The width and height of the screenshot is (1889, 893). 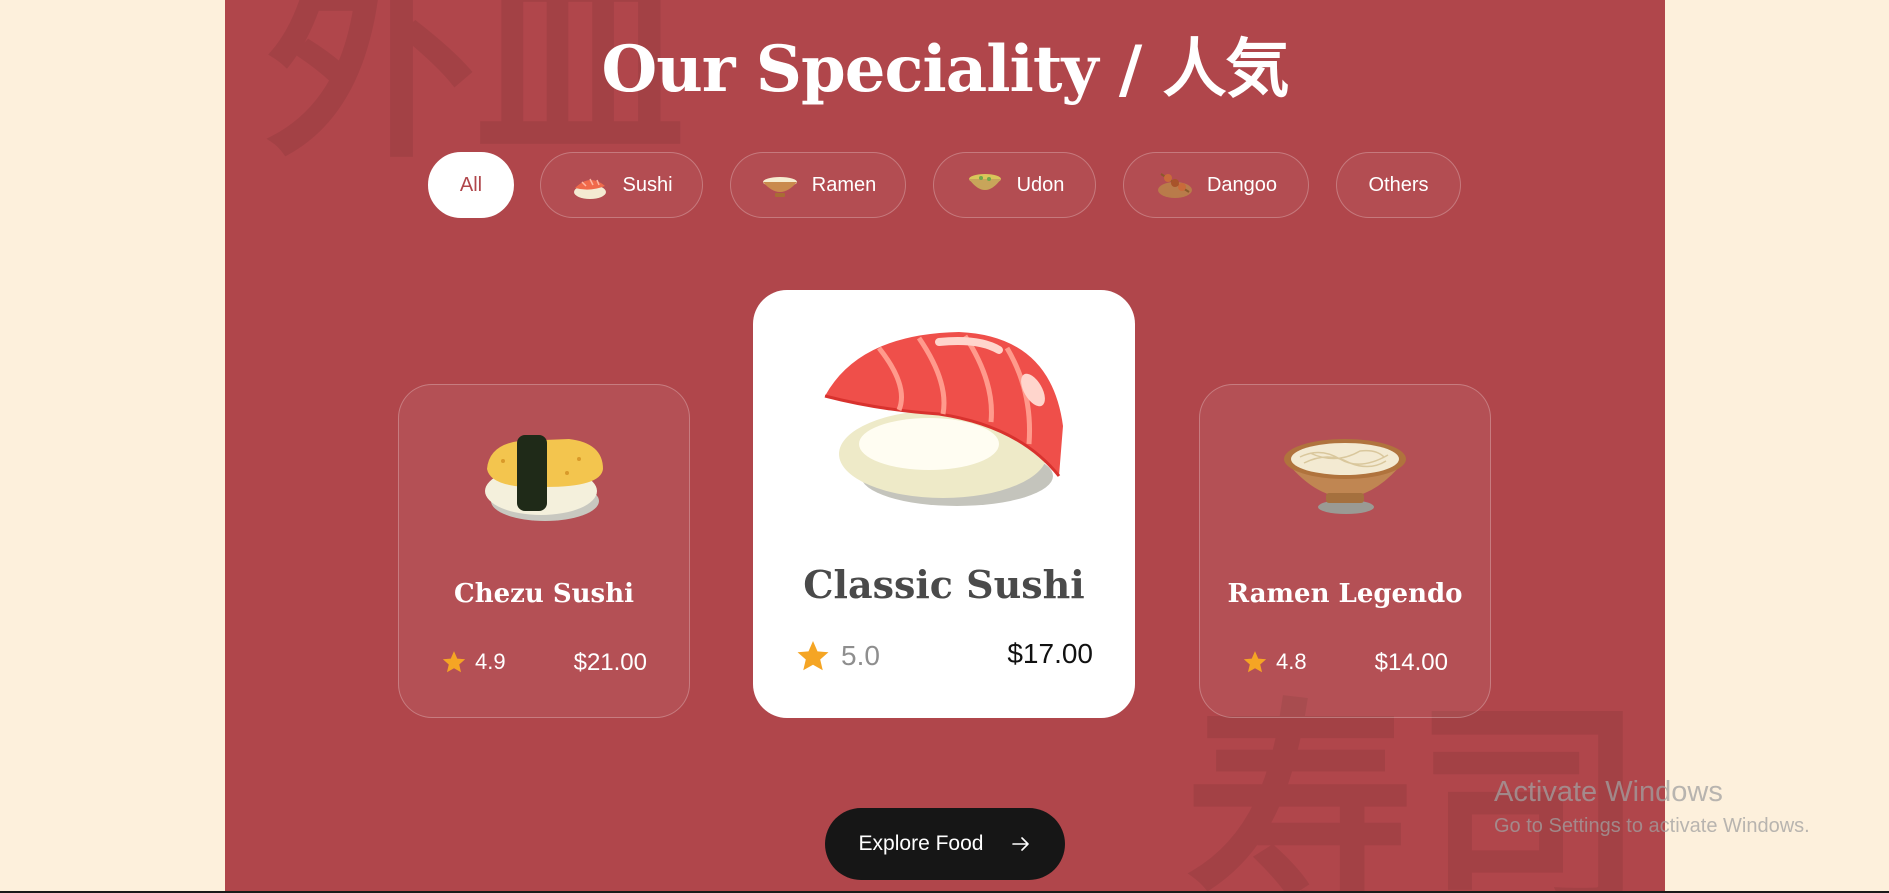 What do you see at coordinates (1652, 826) in the screenshot?
I see `watermark-subtitle: Go to Settings to activate Windows.` at bounding box center [1652, 826].